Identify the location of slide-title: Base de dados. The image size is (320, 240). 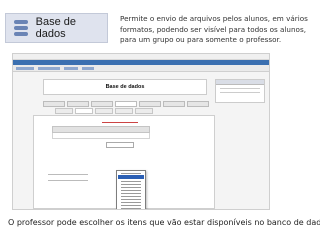
(55, 28).